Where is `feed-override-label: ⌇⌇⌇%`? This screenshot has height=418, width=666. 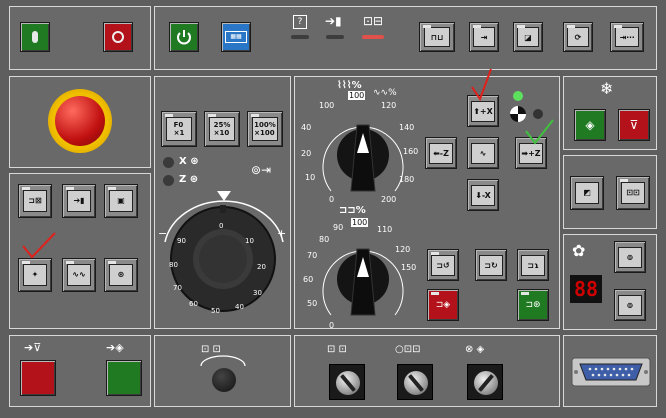
feed-override-label: ⌇⌇⌇% is located at coordinates (349, 85).